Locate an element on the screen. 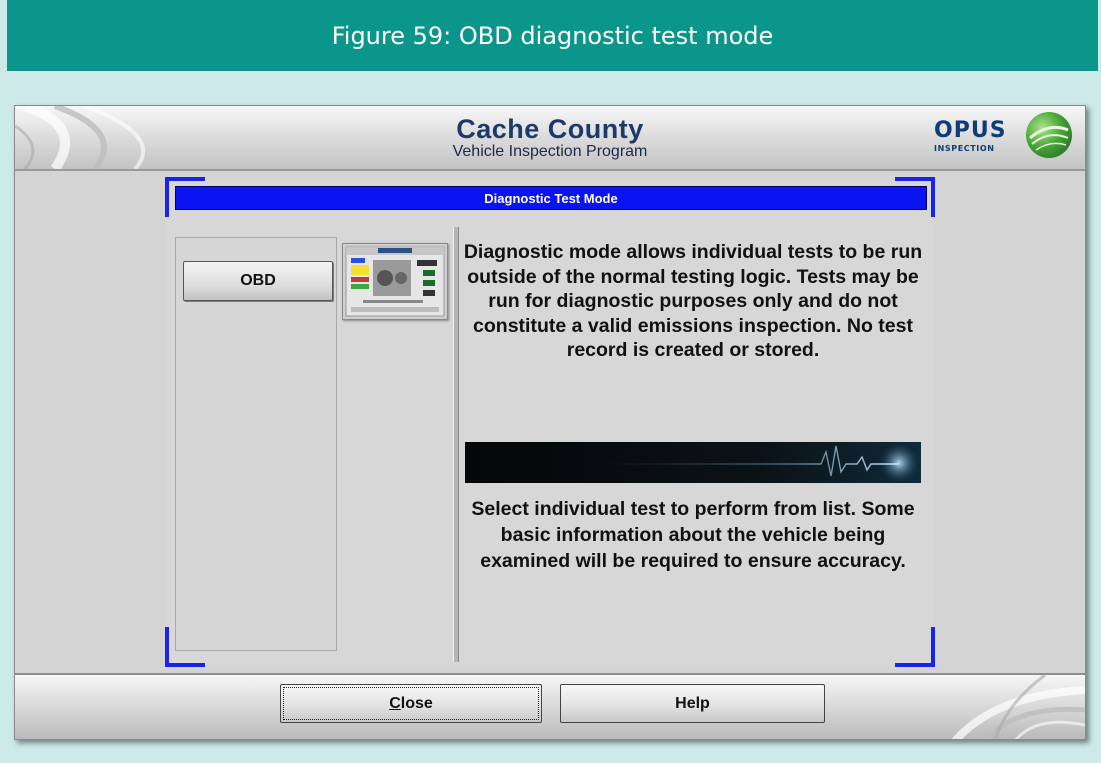  corner-bracket-bottom-right-icon is located at coordinates (915, 647).